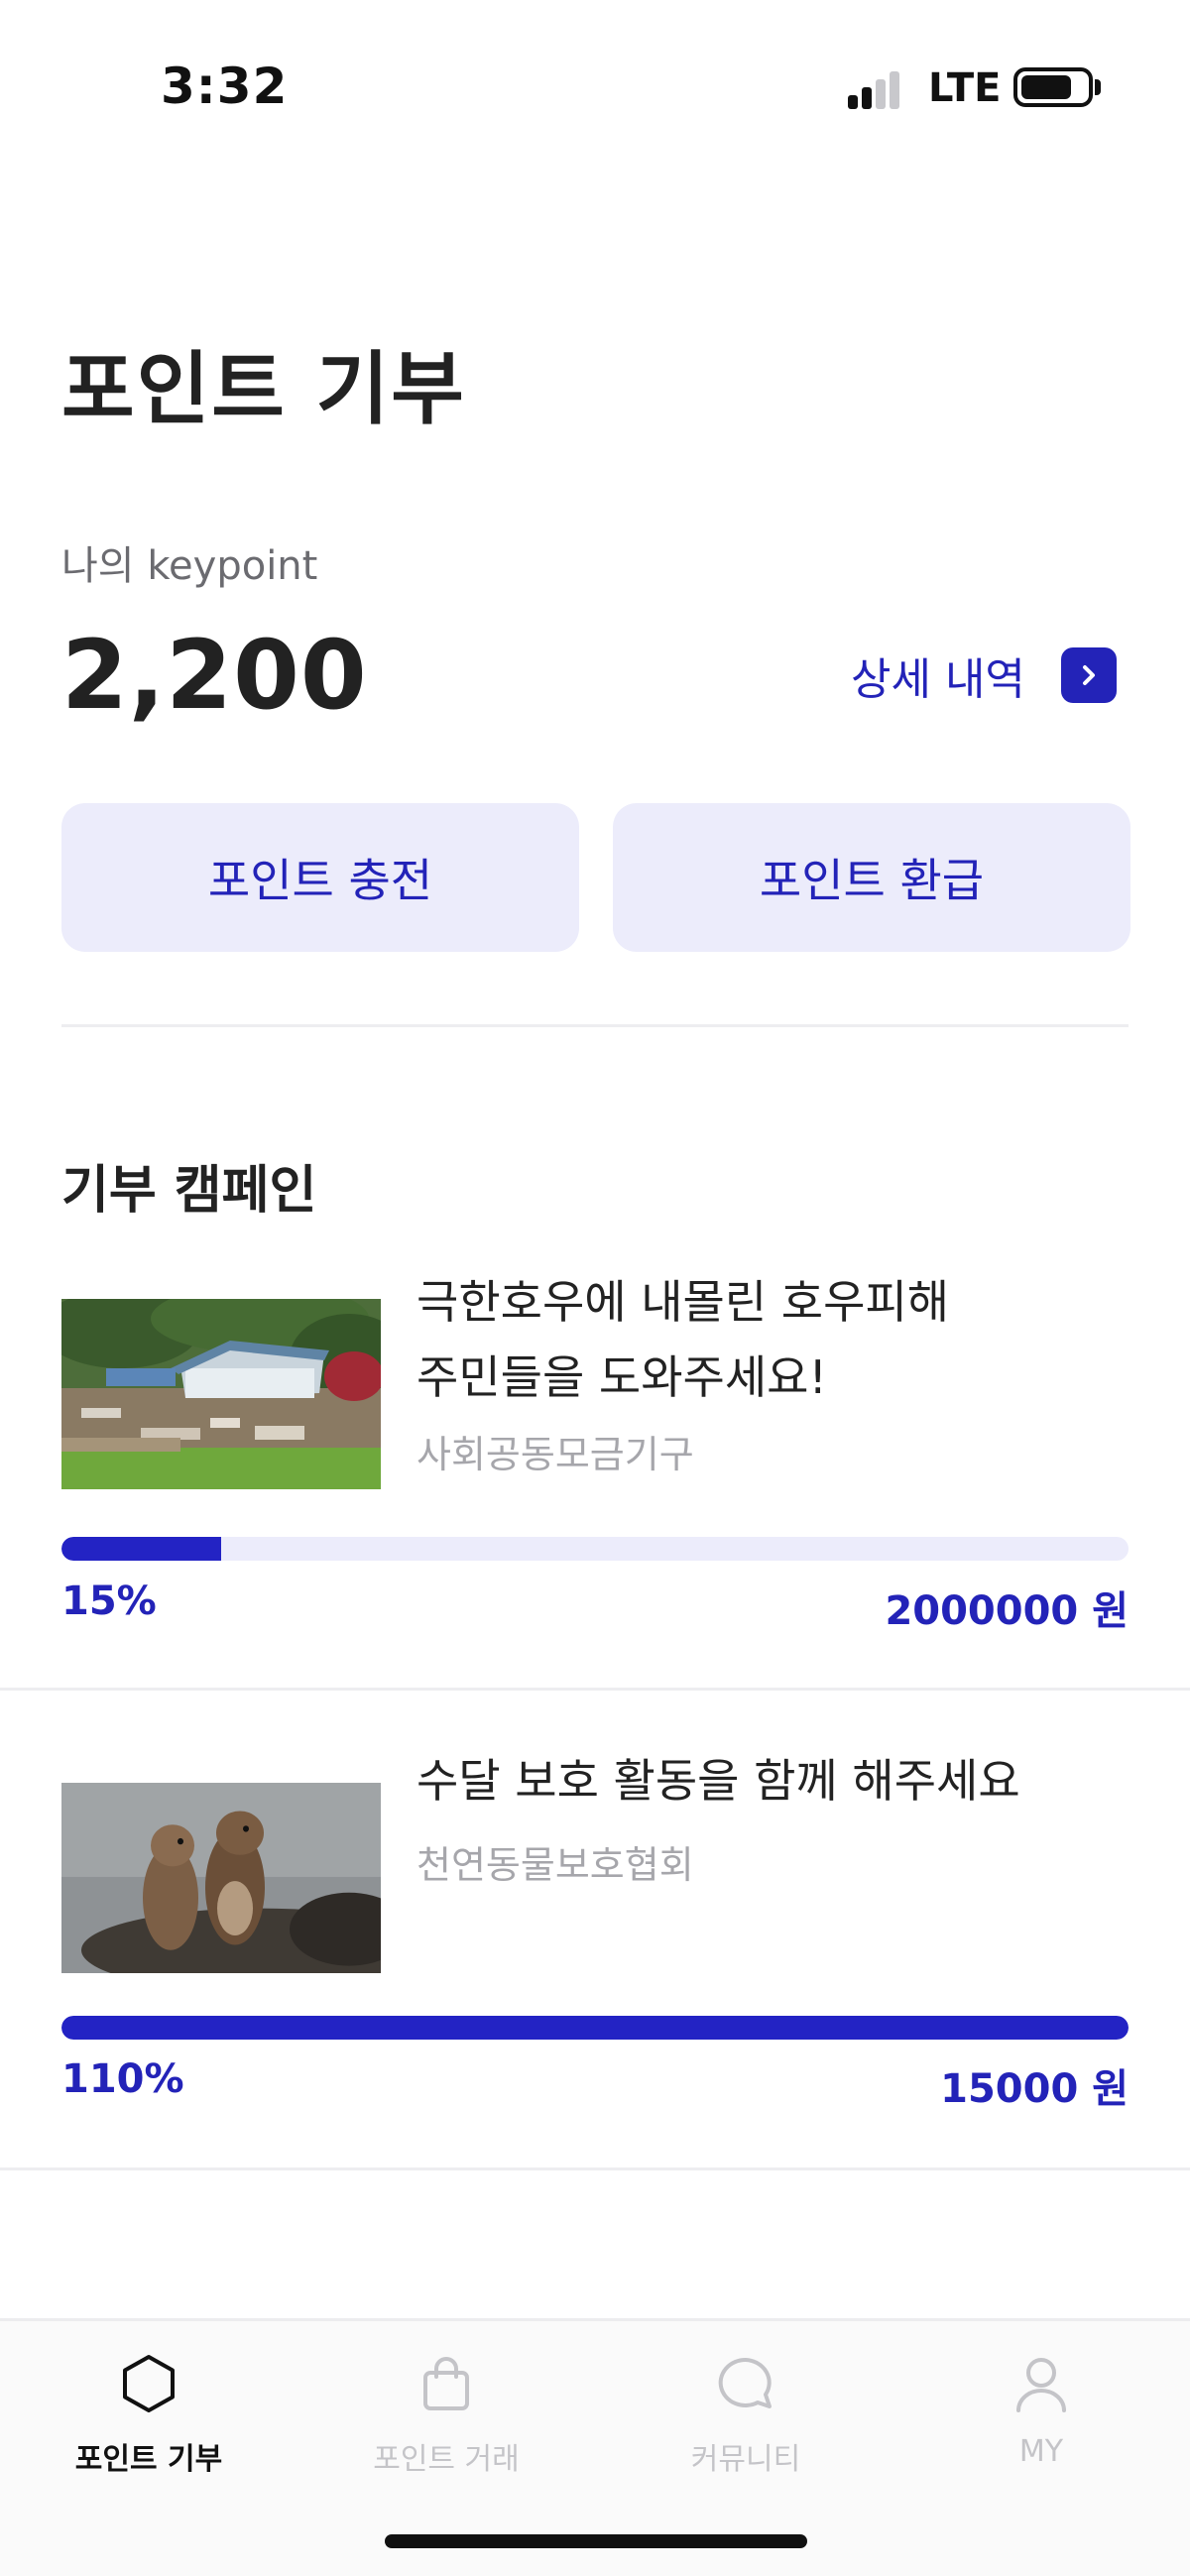 The width and height of the screenshot is (1190, 2576). I want to click on campaign-organization: 사회공동모금기구, so click(555, 1455).